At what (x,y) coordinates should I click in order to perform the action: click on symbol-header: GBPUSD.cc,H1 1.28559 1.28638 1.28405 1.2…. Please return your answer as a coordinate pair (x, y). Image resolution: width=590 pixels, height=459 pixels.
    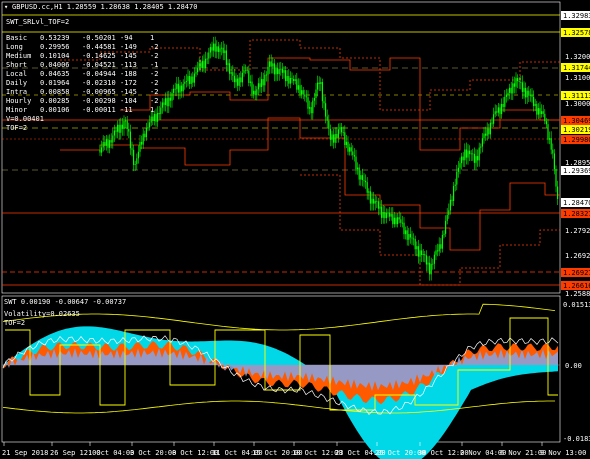
    Looking at the image, I should click on (104, 7).